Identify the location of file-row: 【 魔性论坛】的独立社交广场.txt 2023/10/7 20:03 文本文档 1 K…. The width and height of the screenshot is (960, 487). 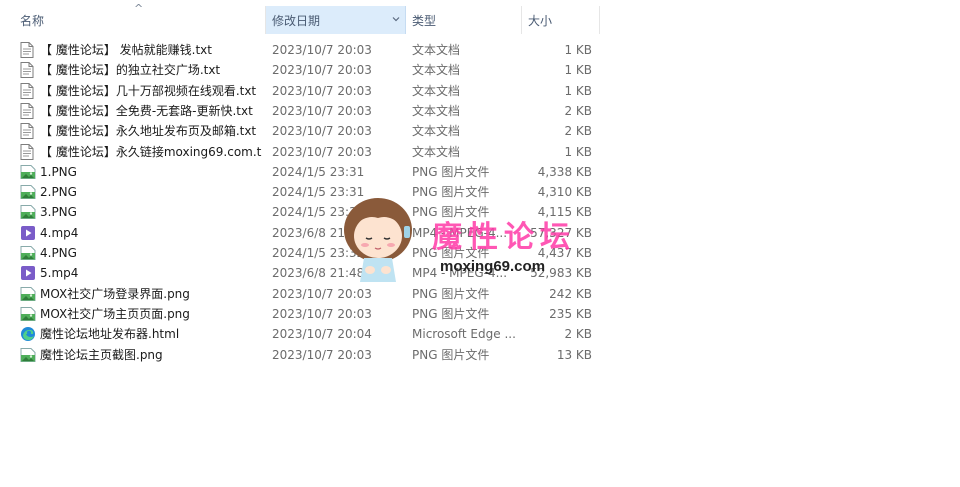
(308, 70).